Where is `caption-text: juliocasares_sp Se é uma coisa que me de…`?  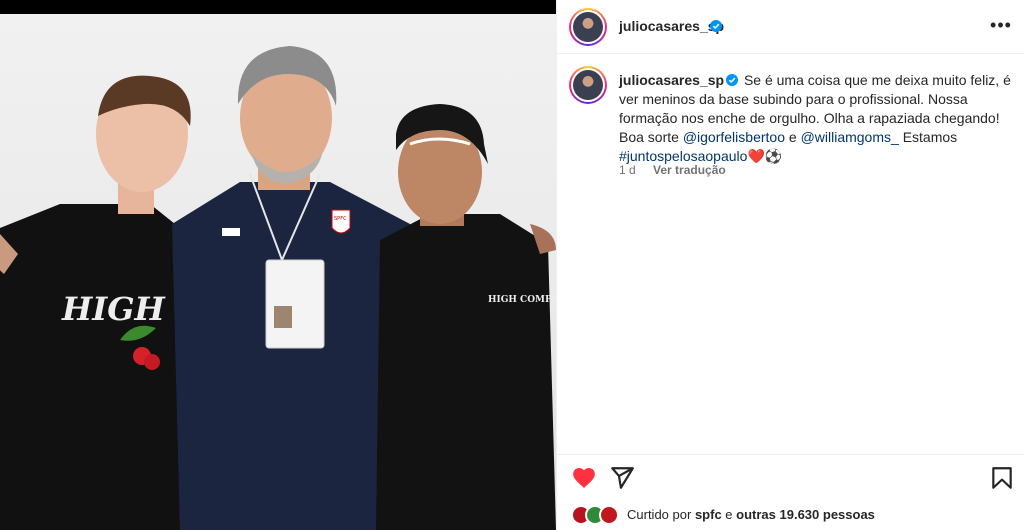 caption-text: juliocasares_sp Se é uma coisa que me de… is located at coordinates (817, 118).